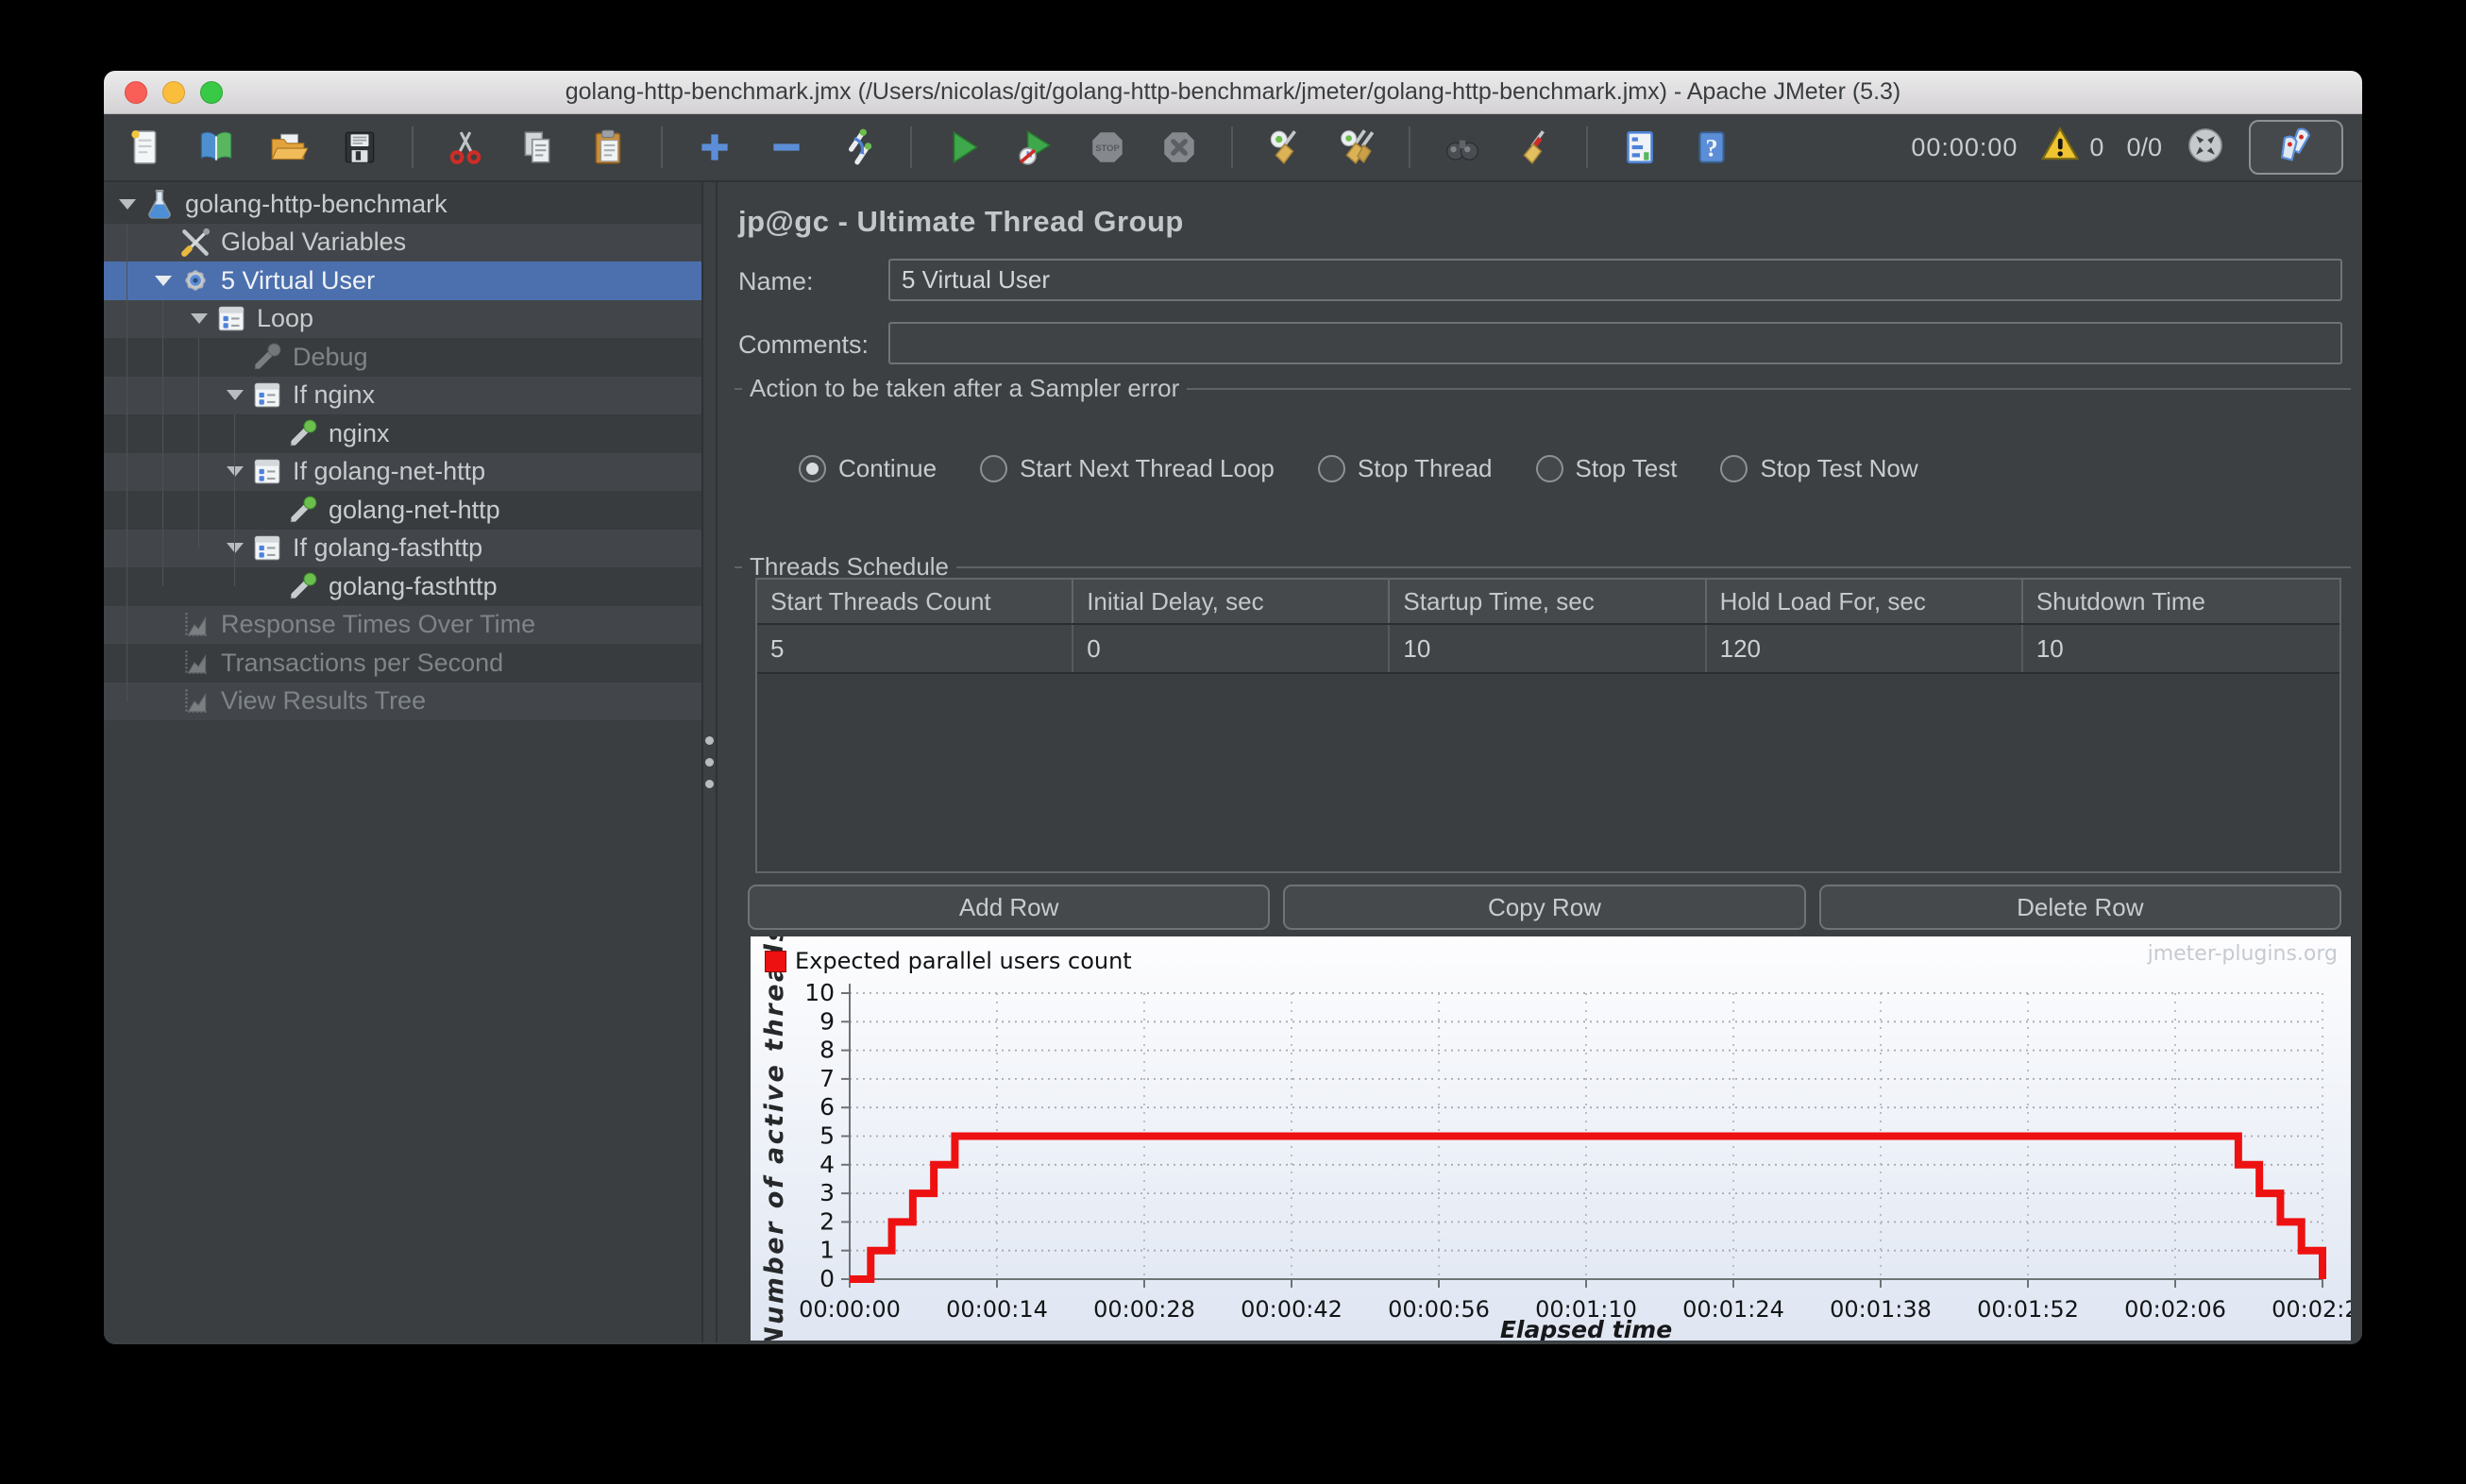 This screenshot has width=2466, height=1484. I want to click on tree-item-label: View Results Tree, so click(324, 701).